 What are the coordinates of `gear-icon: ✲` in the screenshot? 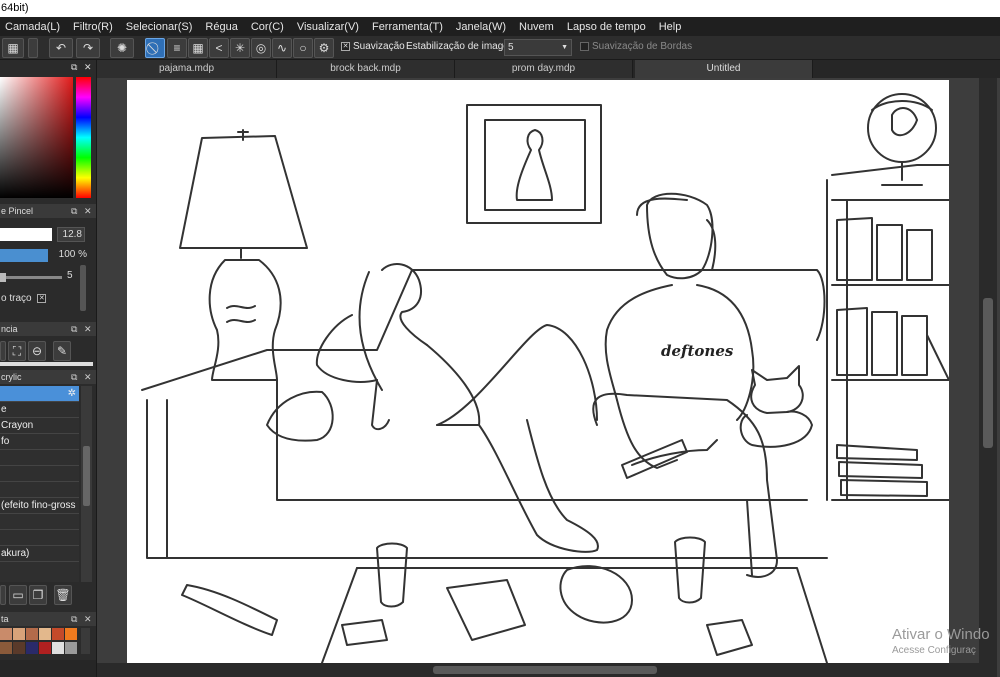 It's located at (72, 393).